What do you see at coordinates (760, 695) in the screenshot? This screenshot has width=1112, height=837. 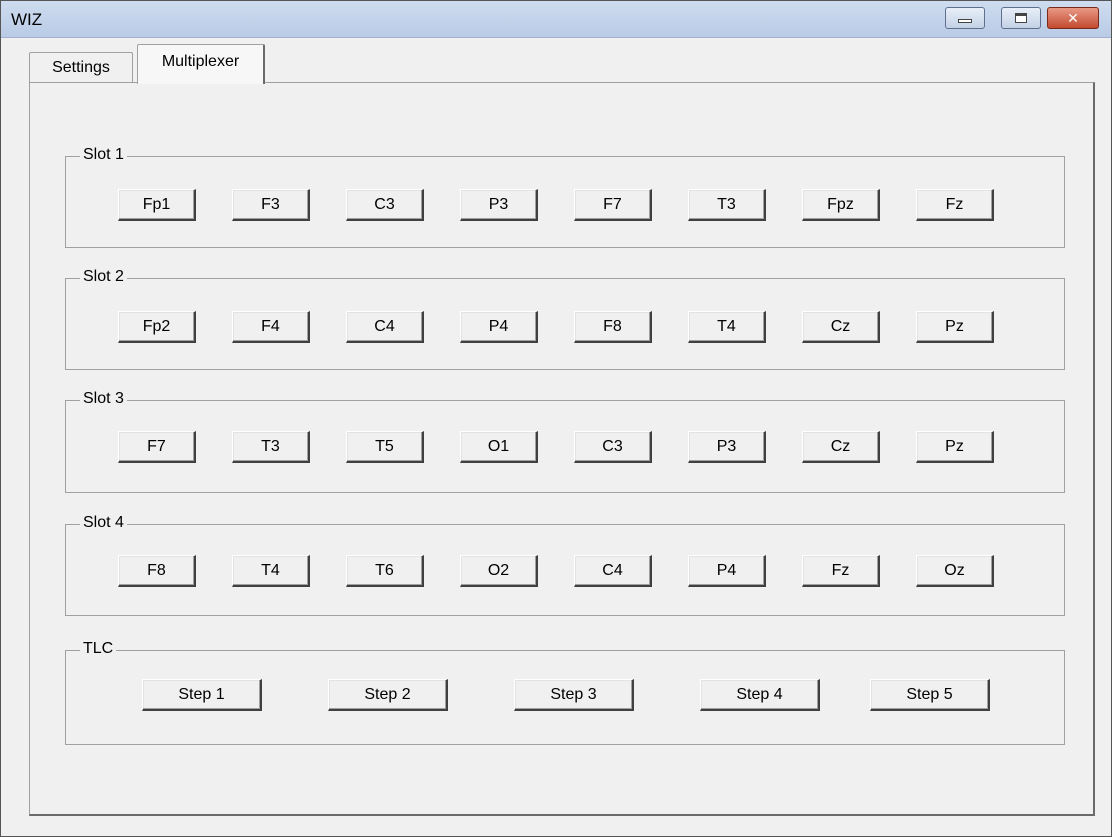 I see `tlc-step-4-button: Step 4` at bounding box center [760, 695].